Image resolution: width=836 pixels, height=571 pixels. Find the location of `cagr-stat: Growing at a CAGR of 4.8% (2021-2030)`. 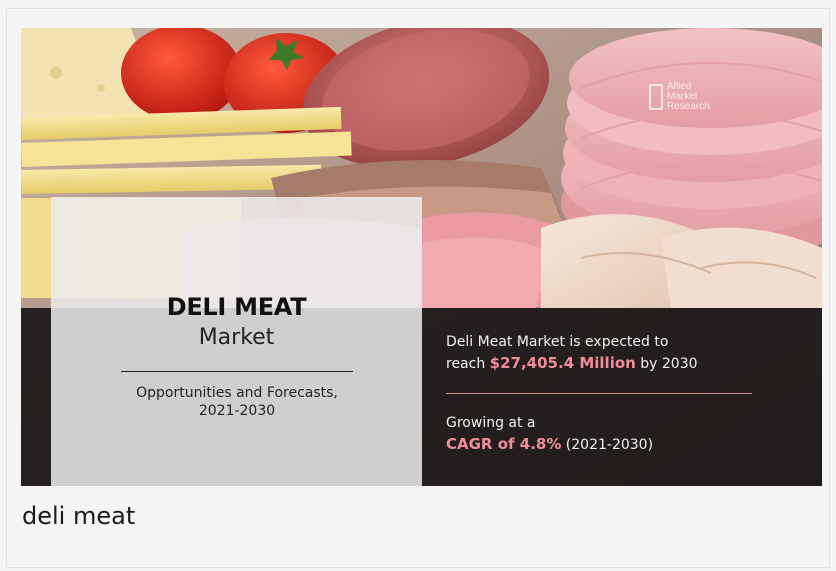

cagr-stat: Growing at a CAGR of 4.8% (2021-2030) is located at coordinates (550, 434).